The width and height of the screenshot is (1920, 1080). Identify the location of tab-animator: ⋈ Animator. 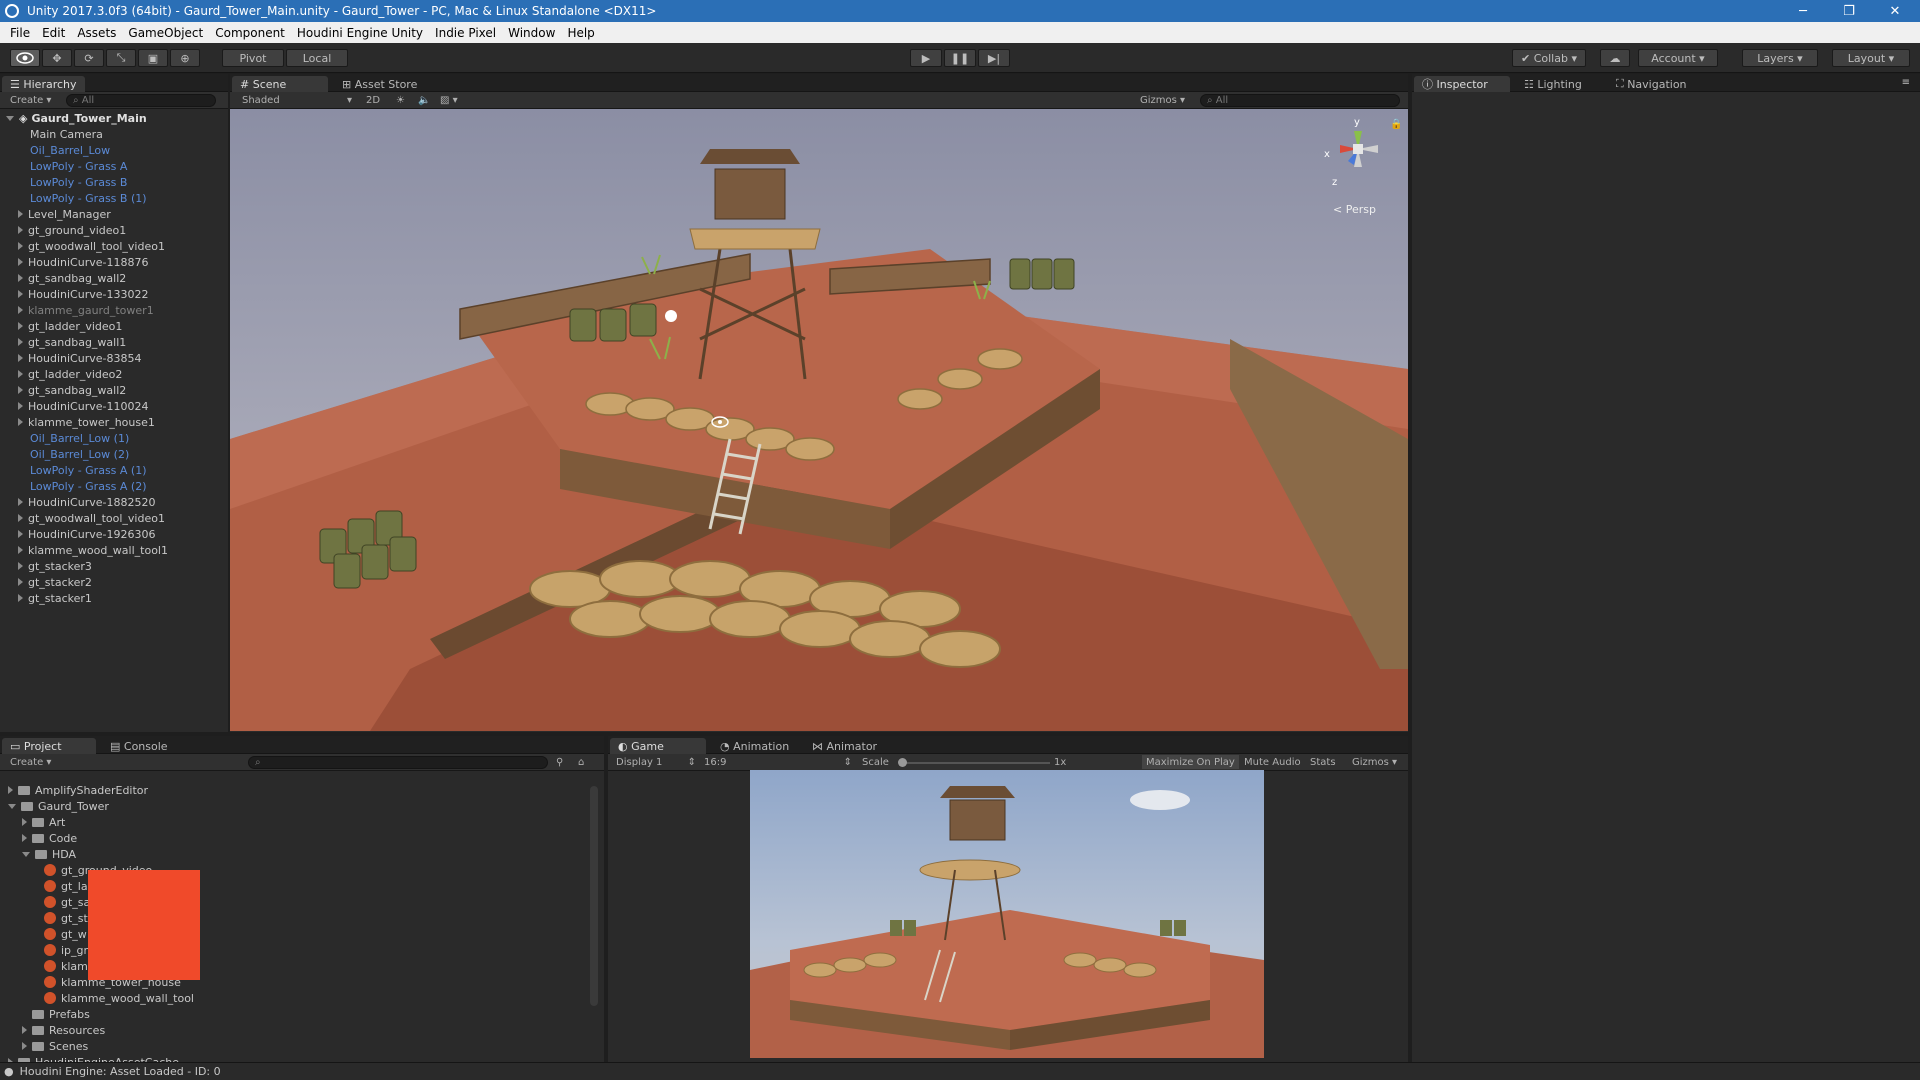
(844, 746).